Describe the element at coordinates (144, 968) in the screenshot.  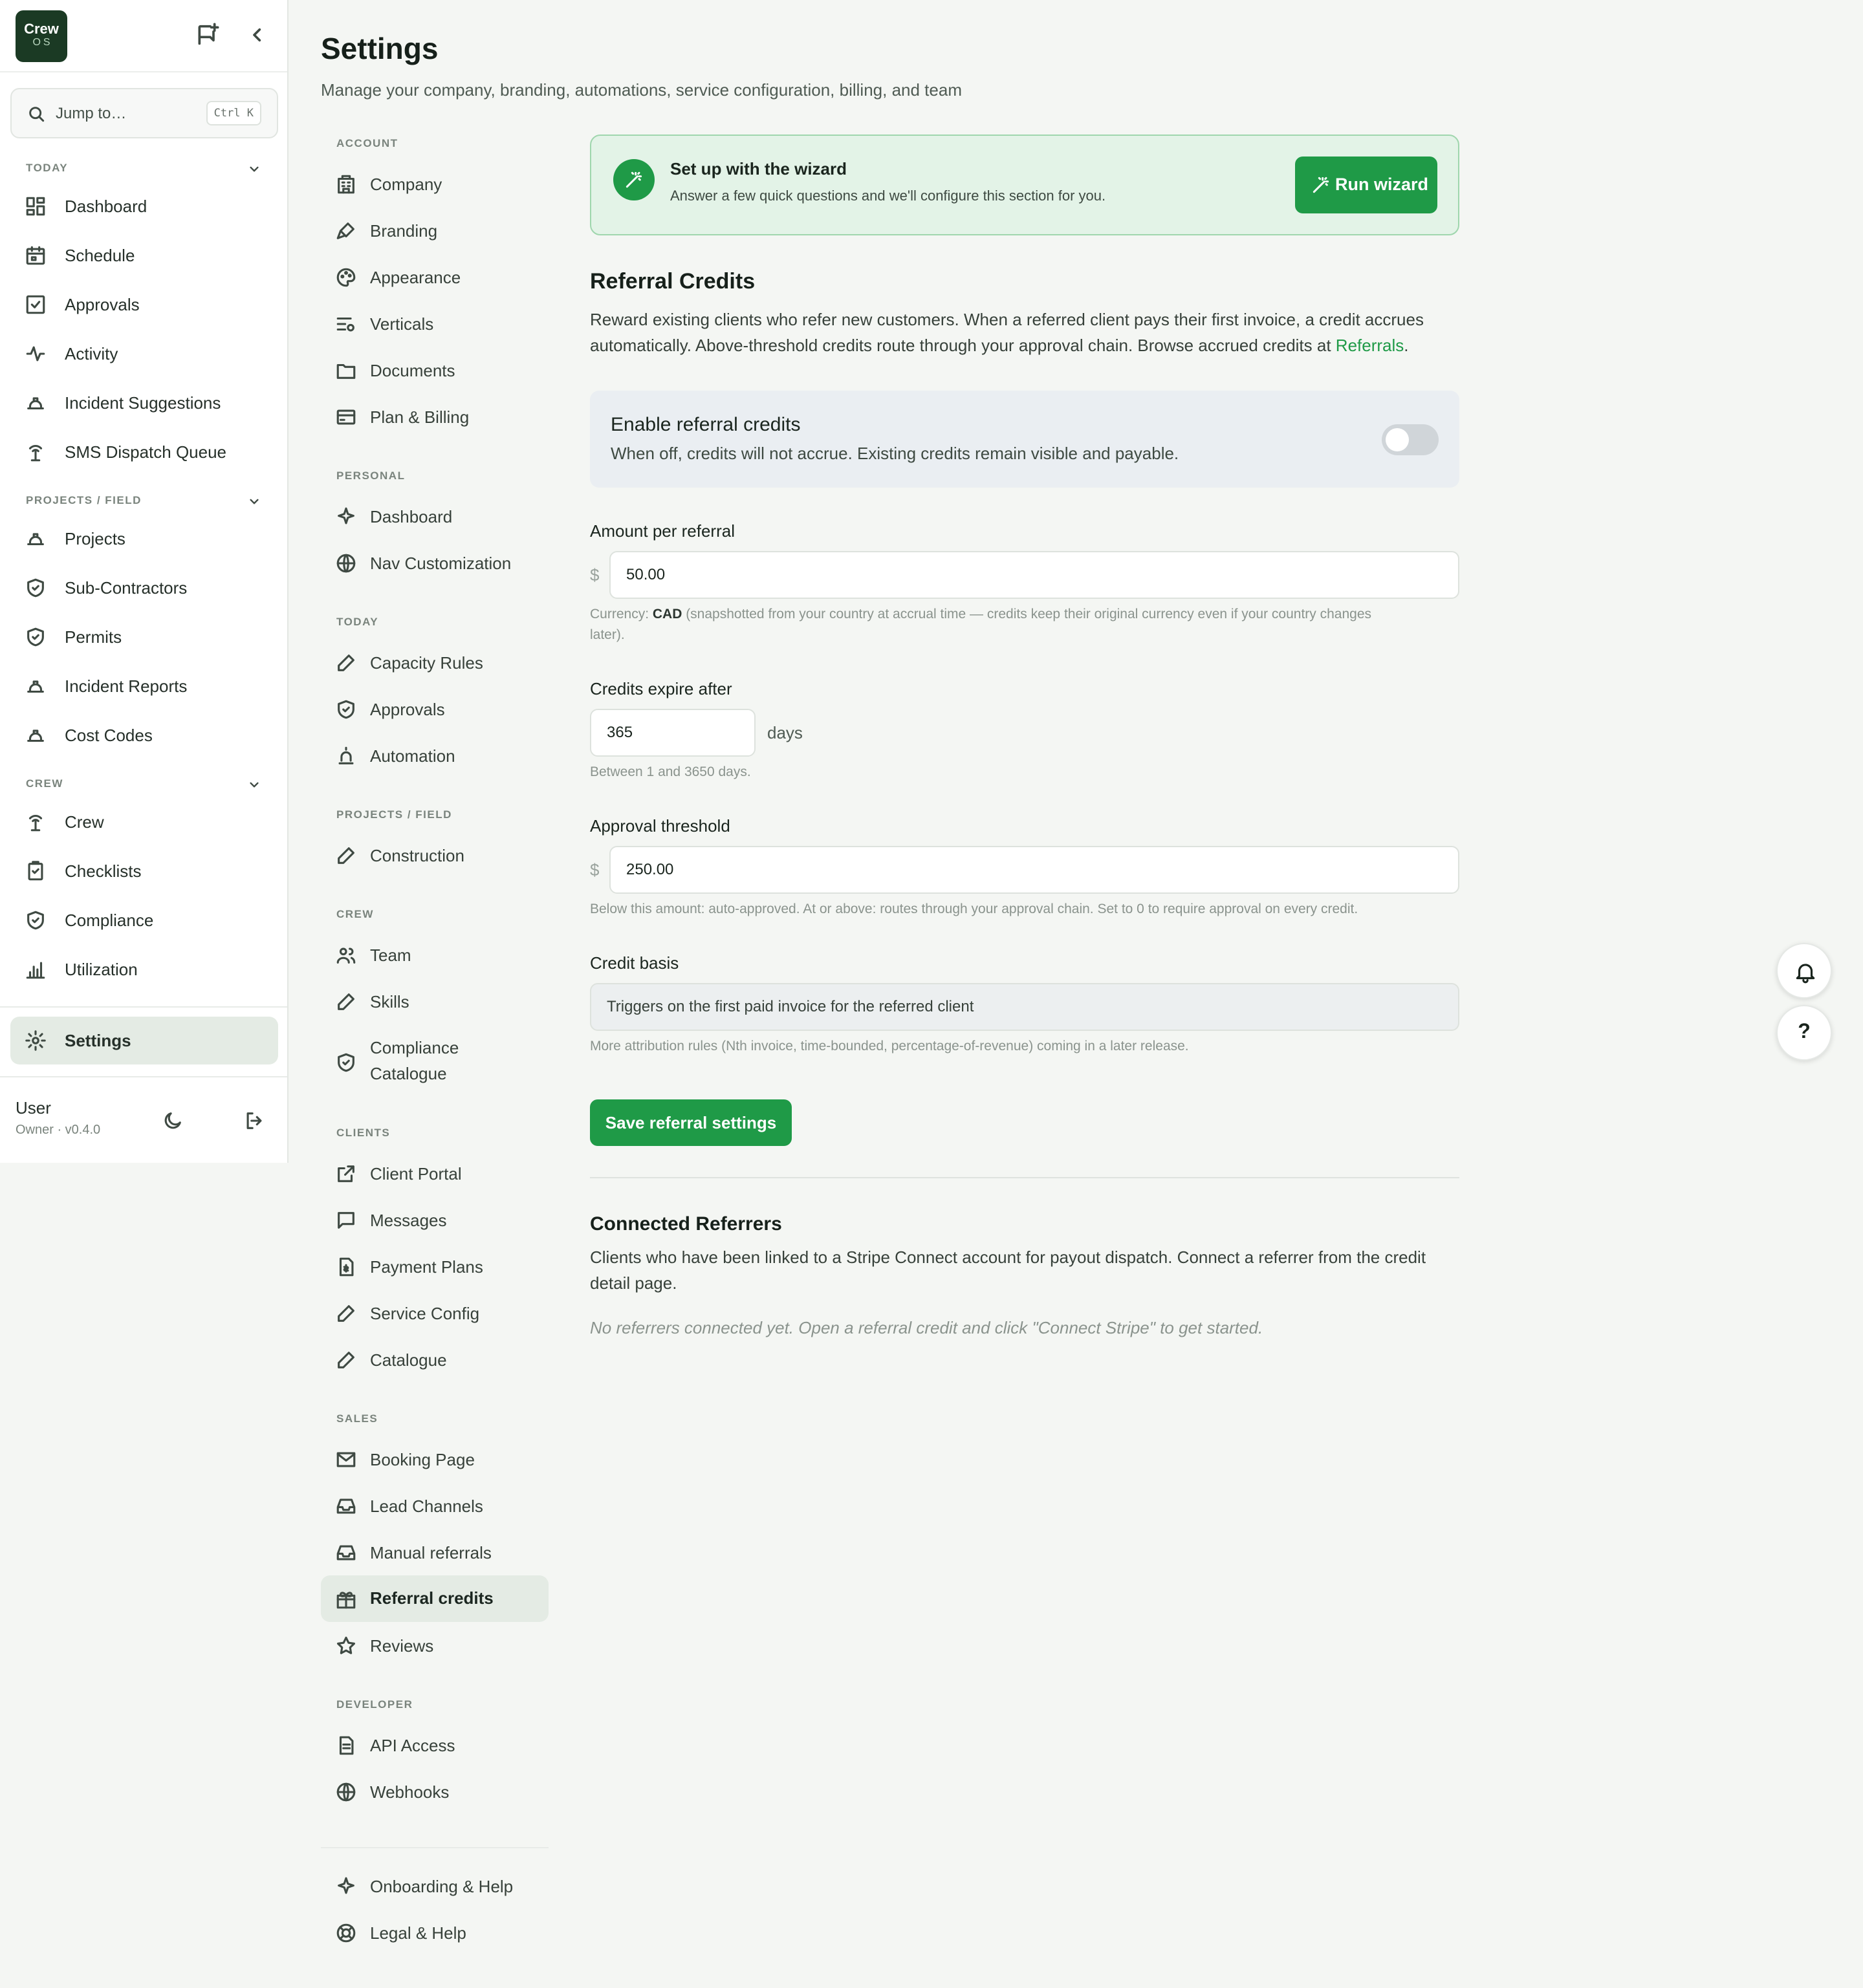
I see `sidebar-item-utilization: Utilization` at that location.